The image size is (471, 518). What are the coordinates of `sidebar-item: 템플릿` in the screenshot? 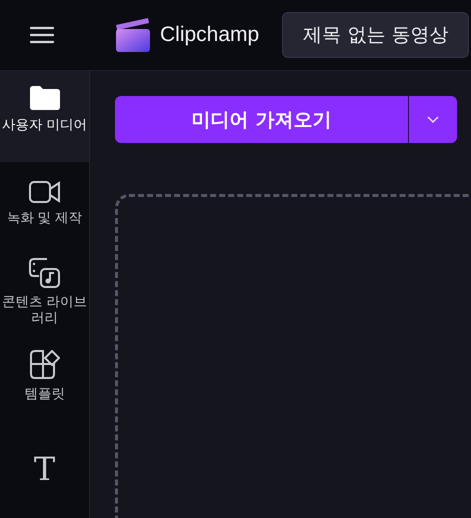 It's located at (44, 382).